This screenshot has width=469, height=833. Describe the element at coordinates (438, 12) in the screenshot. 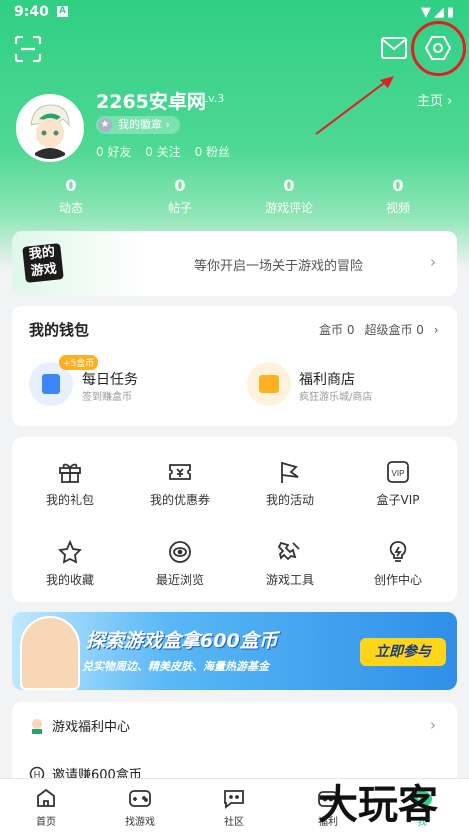

I see `status-icons: ▼◢▮` at that location.